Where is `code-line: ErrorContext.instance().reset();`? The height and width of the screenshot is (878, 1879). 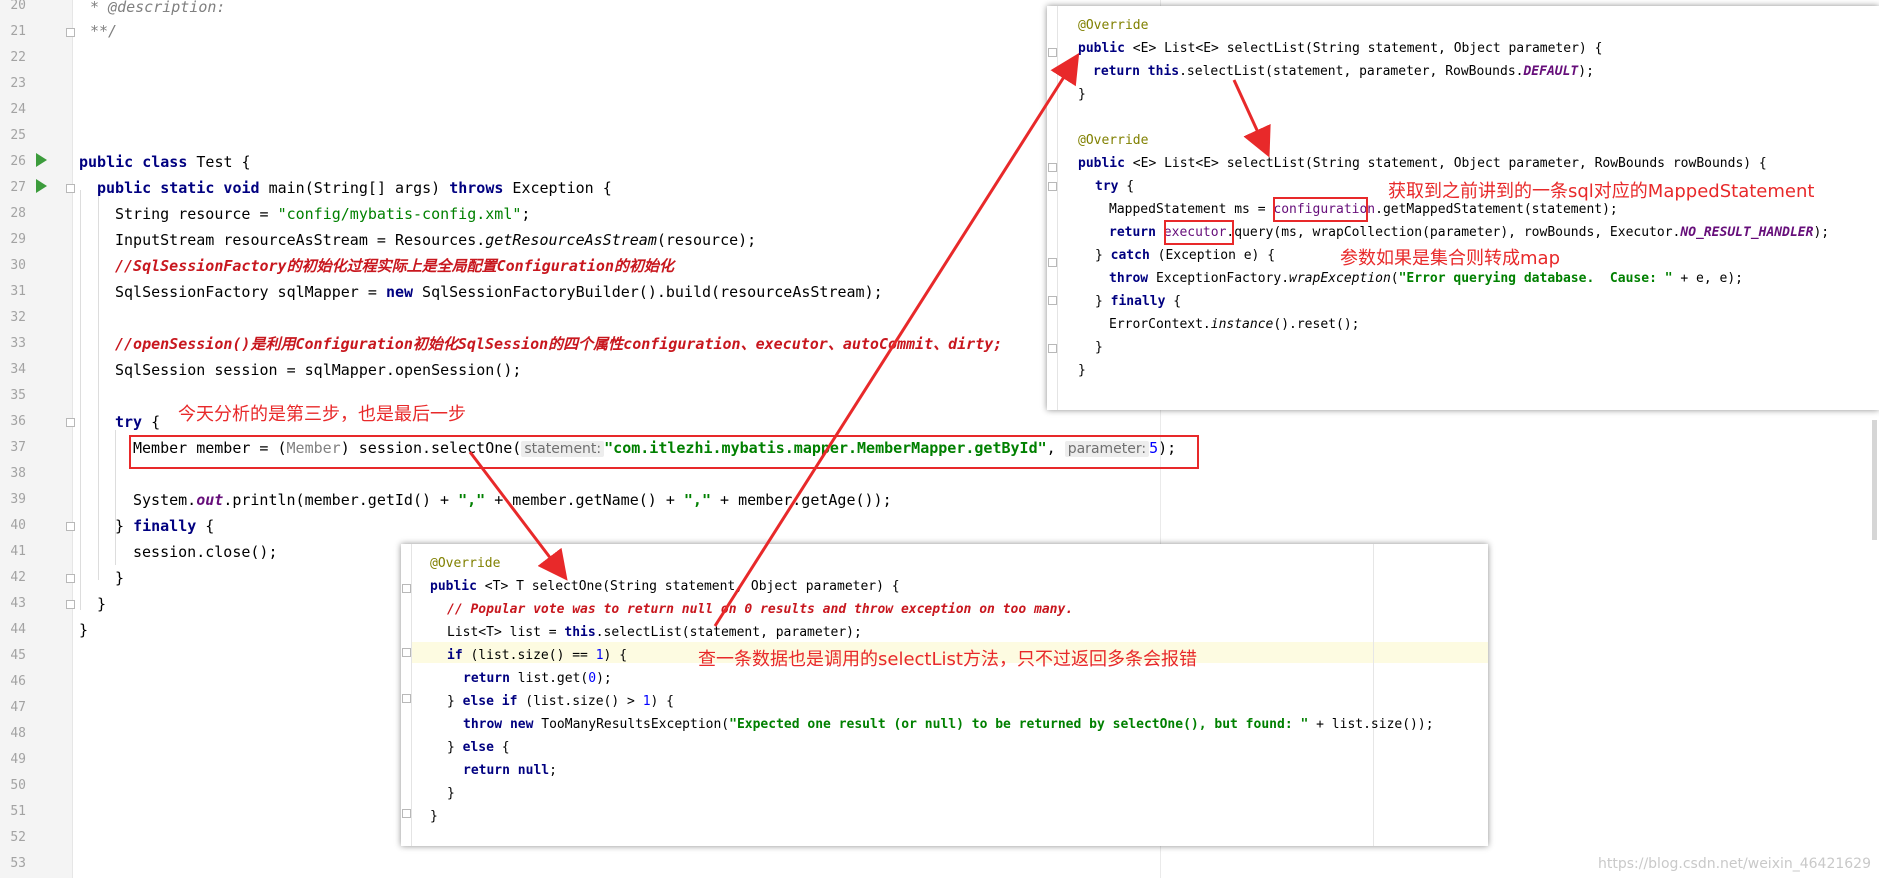
code-line: ErrorContext.instance().reset(); is located at coordinates (1234, 324).